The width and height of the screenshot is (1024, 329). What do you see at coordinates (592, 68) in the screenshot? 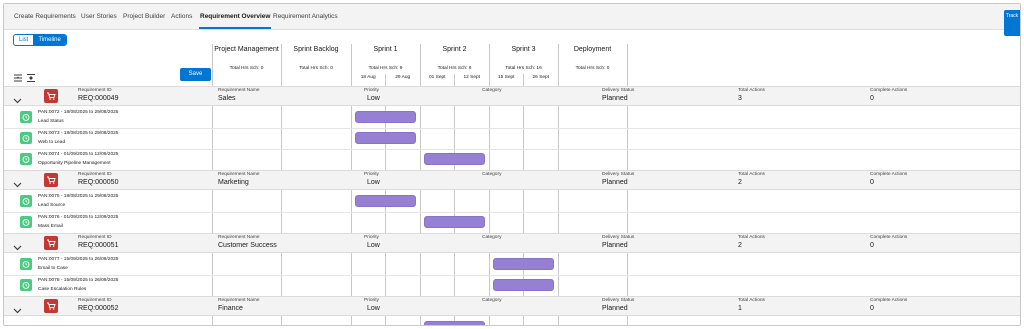
I see `phase-total-hours: Total Hrs Sch: 0` at bounding box center [592, 68].